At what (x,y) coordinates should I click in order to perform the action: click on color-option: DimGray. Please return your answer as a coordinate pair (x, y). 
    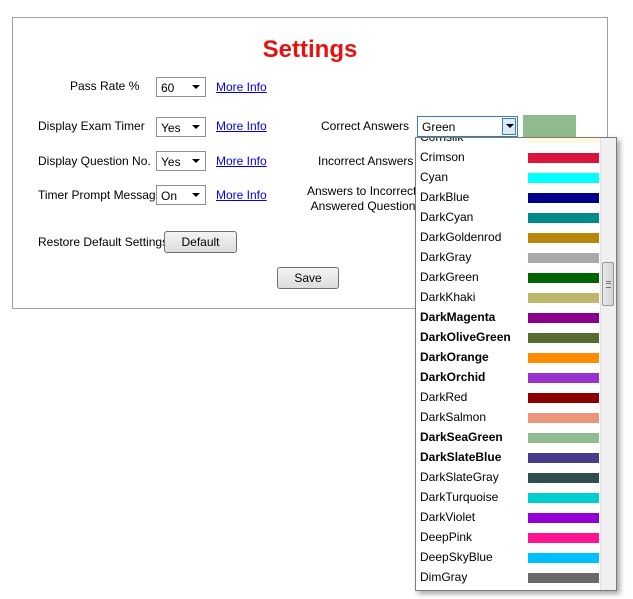
    Looking at the image, I should click on (508, 577).